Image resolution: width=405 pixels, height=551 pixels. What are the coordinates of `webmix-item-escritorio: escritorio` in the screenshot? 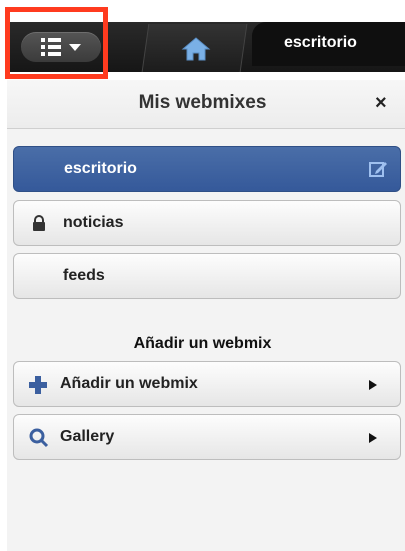 It's located at (207, 169).